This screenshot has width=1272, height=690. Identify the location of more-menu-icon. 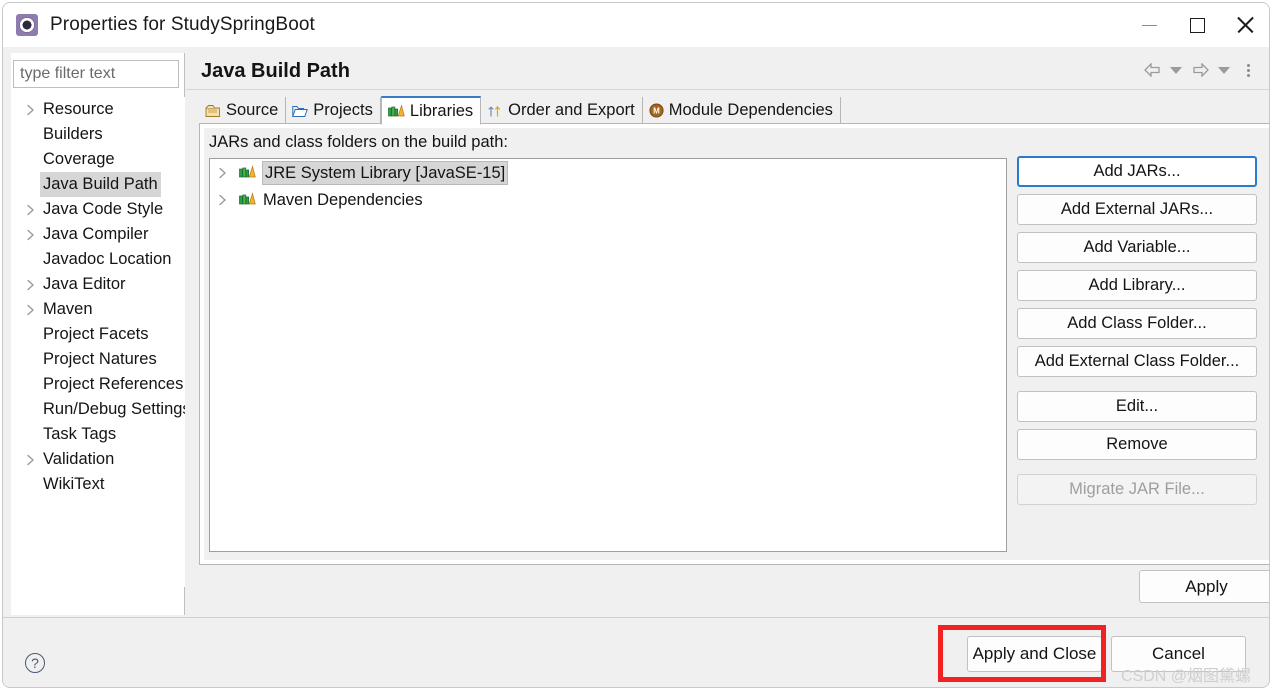
(1248, 70).